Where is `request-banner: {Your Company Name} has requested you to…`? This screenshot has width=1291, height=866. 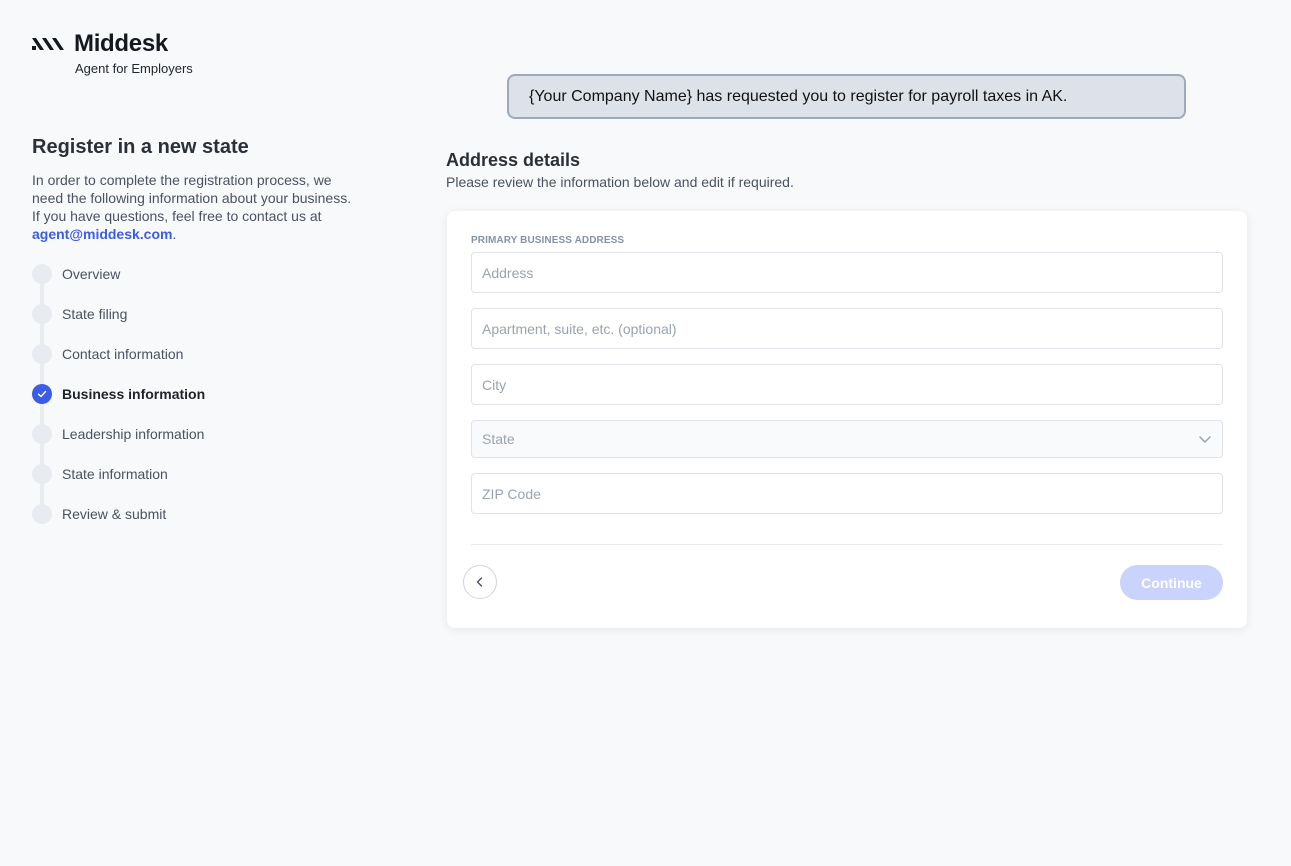
request-banner: {Your Company Name} has requested you to… is located at coordinates (846, 96).